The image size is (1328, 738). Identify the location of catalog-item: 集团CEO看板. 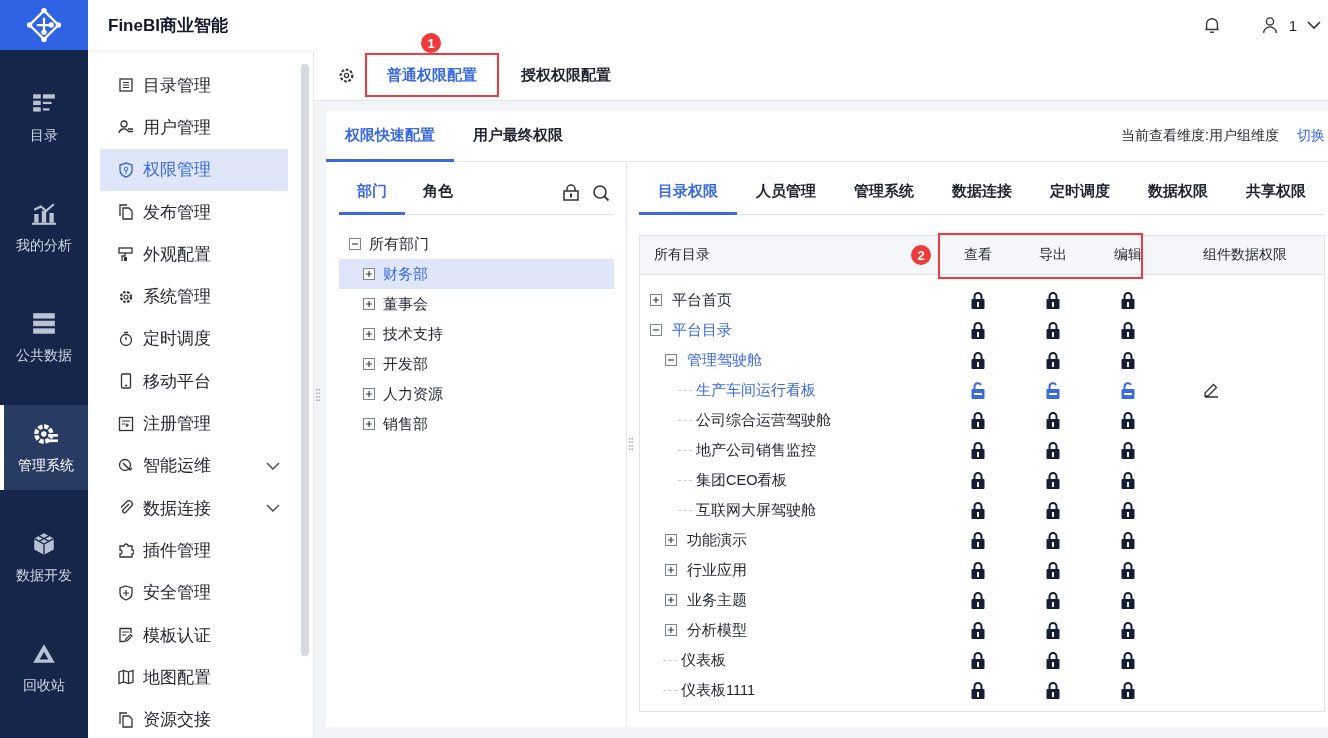
(742, 480).